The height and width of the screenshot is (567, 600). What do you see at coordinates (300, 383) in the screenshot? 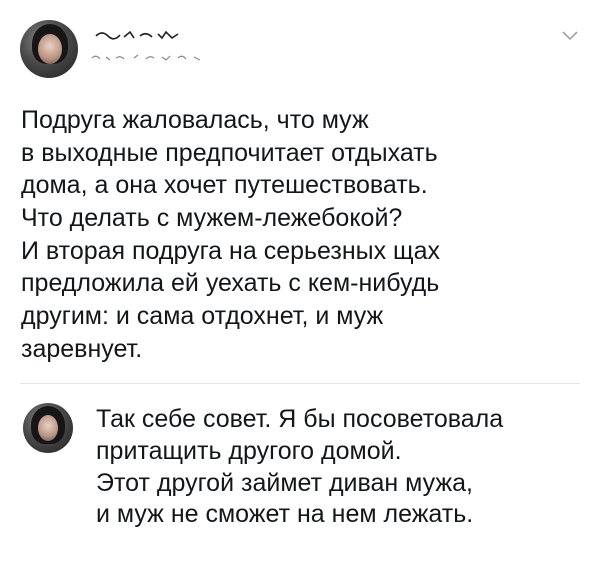
I see `divider` at bounding box center [300, 383].